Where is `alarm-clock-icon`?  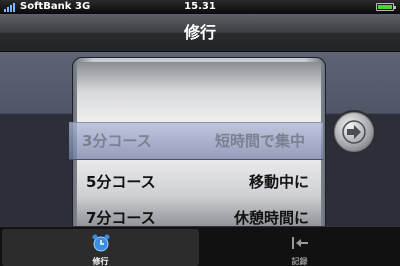
alarm-clock-icon is located at coordinates (100, 243).